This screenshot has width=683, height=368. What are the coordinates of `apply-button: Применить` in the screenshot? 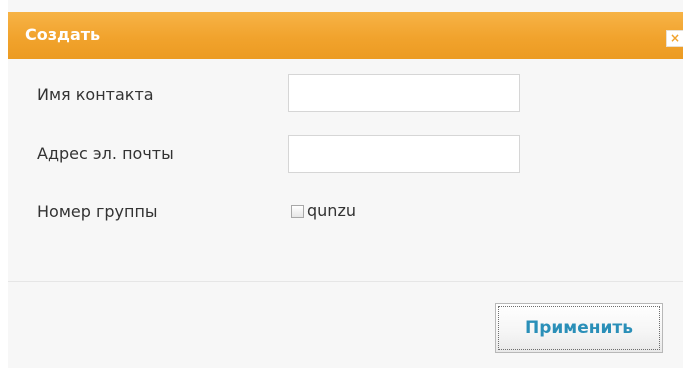 It's located at (579, 328).